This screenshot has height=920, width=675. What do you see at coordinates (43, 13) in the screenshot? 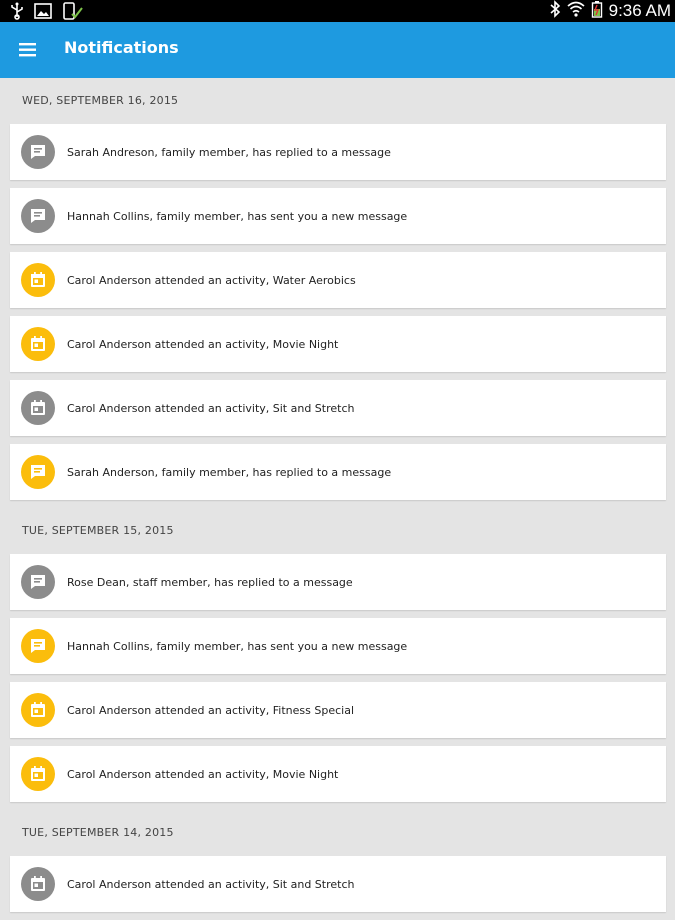
I see `image-icon` at bounding box center [43, 13].